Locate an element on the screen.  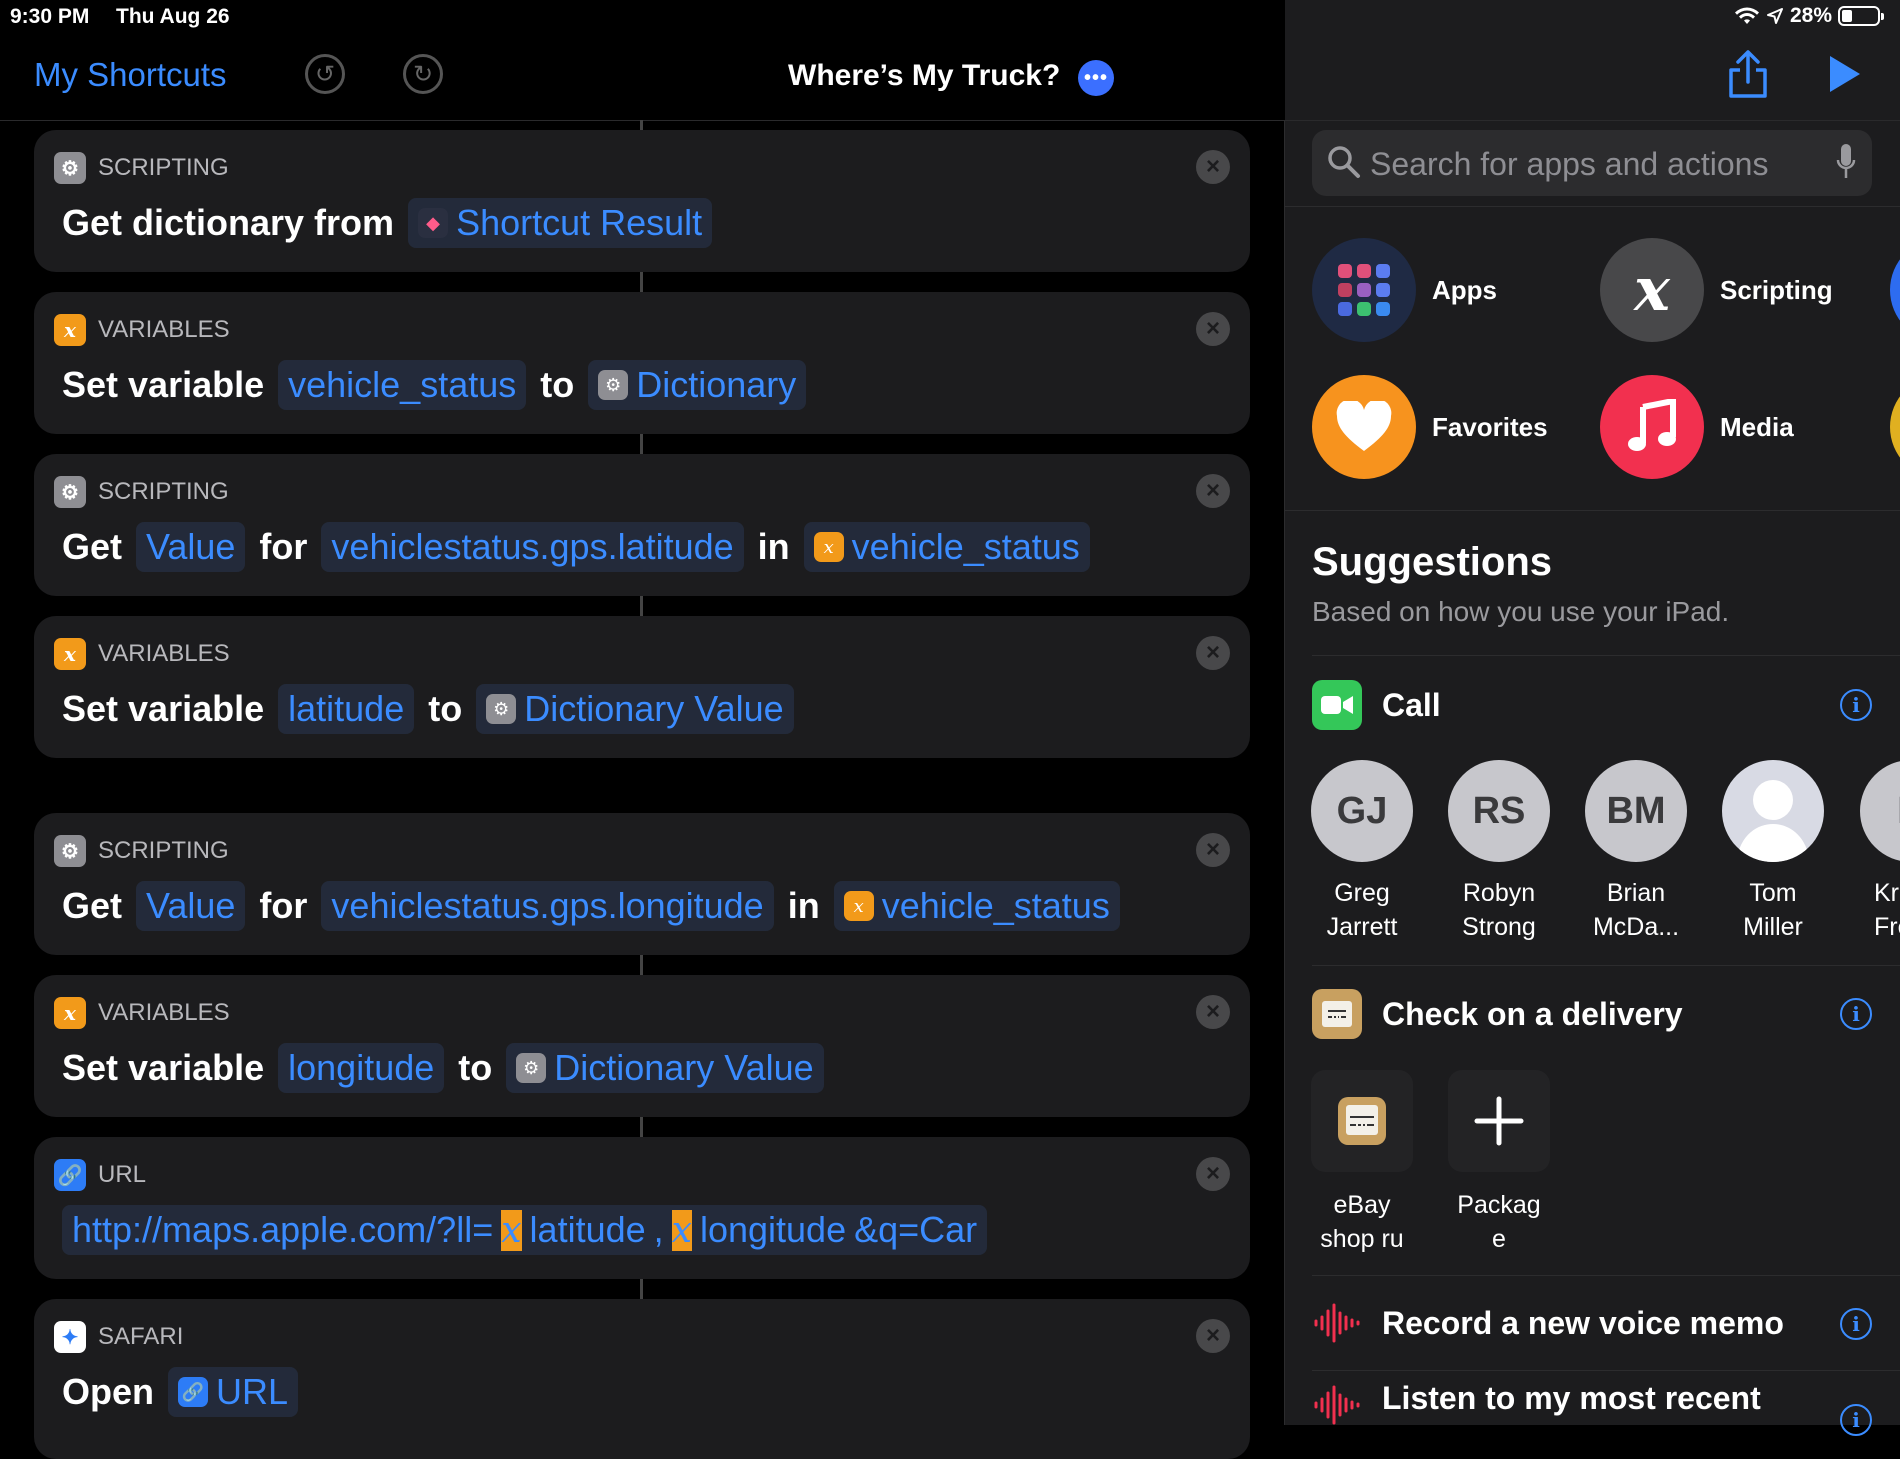
action-text: in is located at coordinates (803, 905).